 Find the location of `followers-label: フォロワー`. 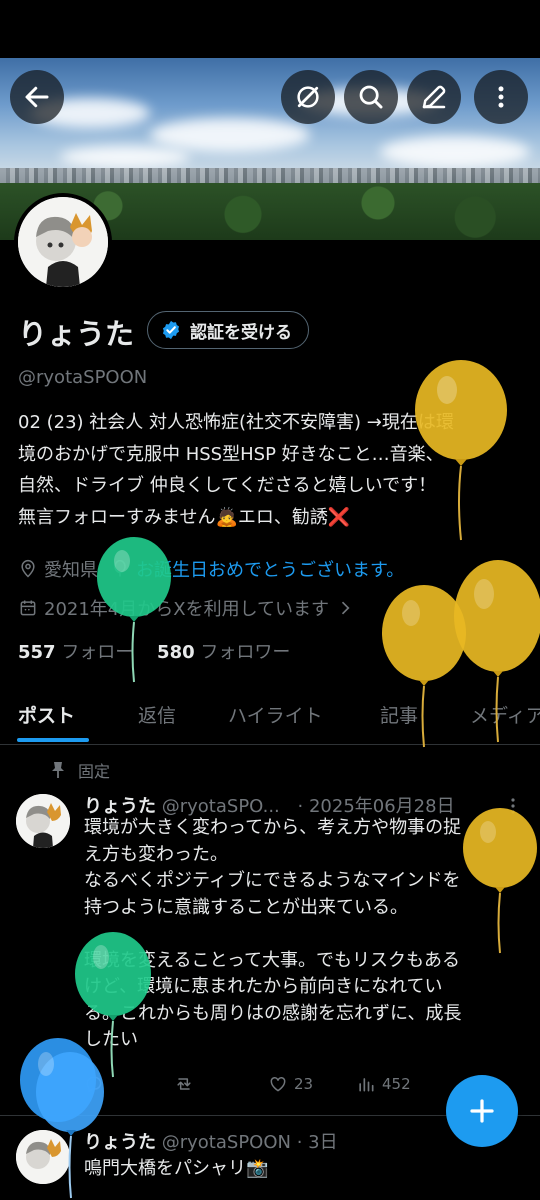

followers-label: フォロワー is located at coordinates (245, 652).